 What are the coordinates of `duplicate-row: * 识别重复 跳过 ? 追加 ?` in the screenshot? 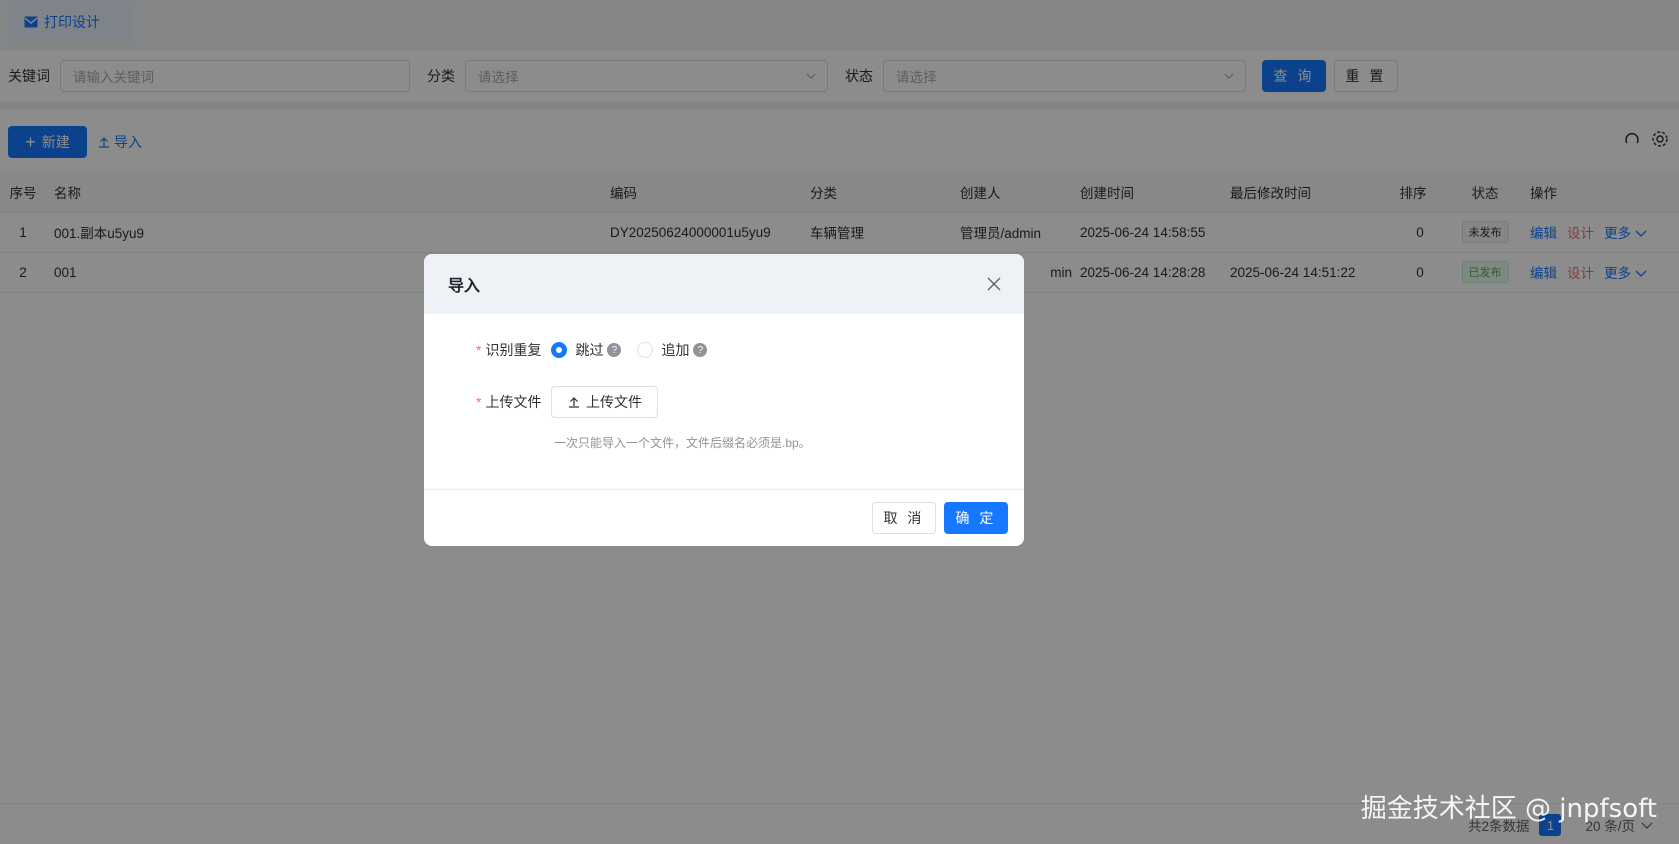 It's located at (592, 350).